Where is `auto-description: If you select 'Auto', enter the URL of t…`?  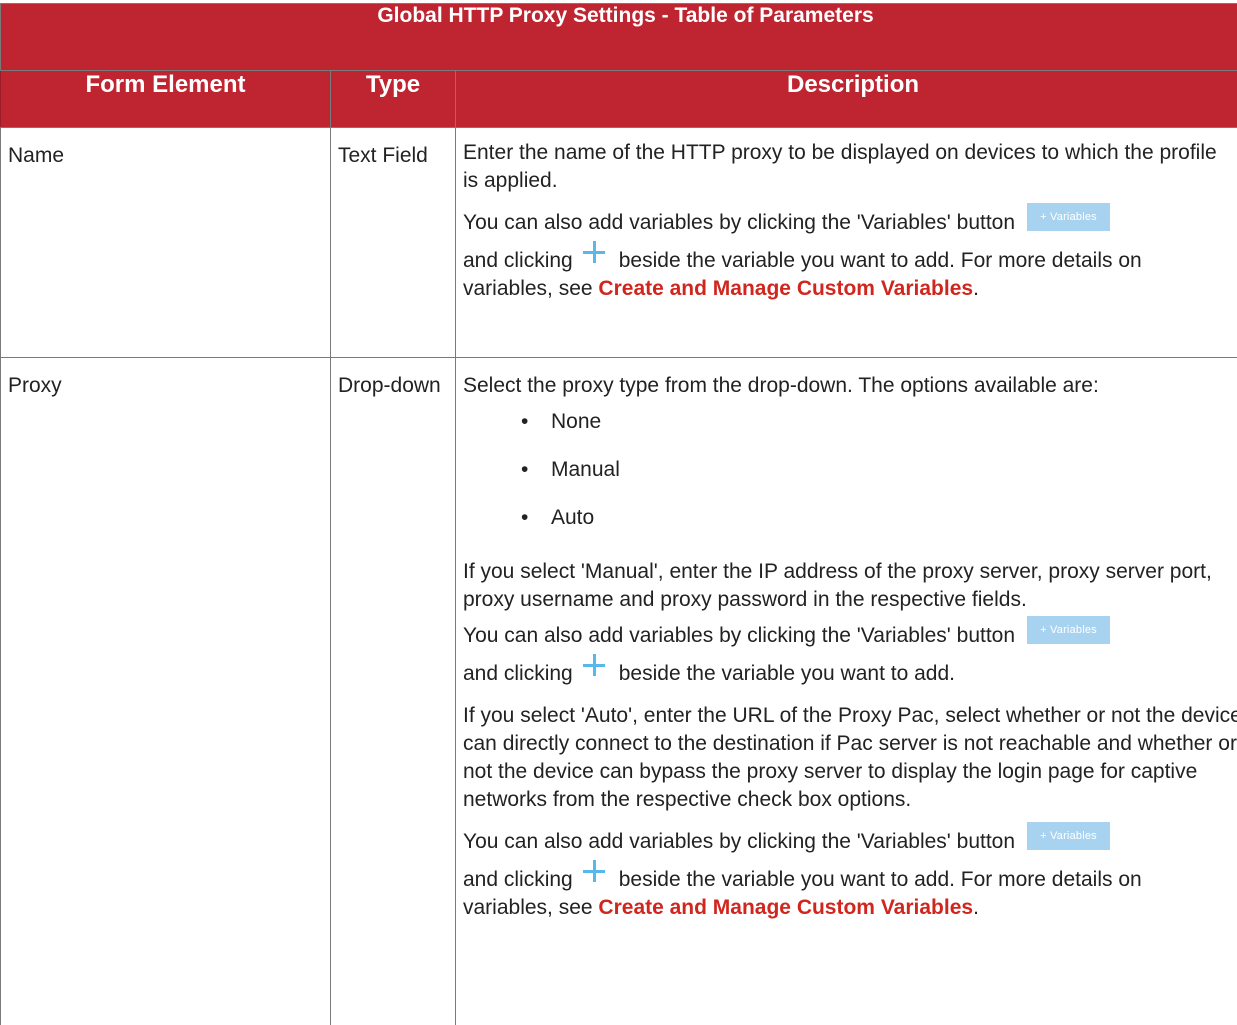 auto-description: If you select 'Auto', enter the URL of t… is located at coordinates (850, 757).